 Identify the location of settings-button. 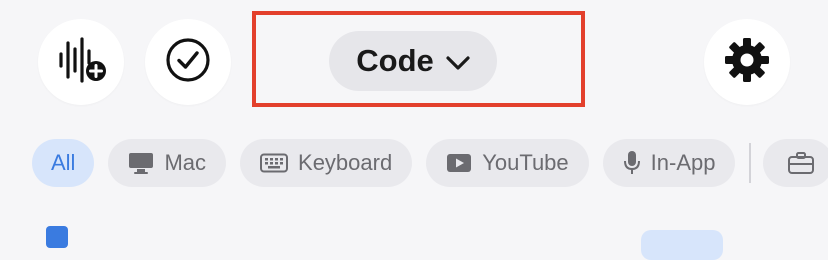
(747, 62).